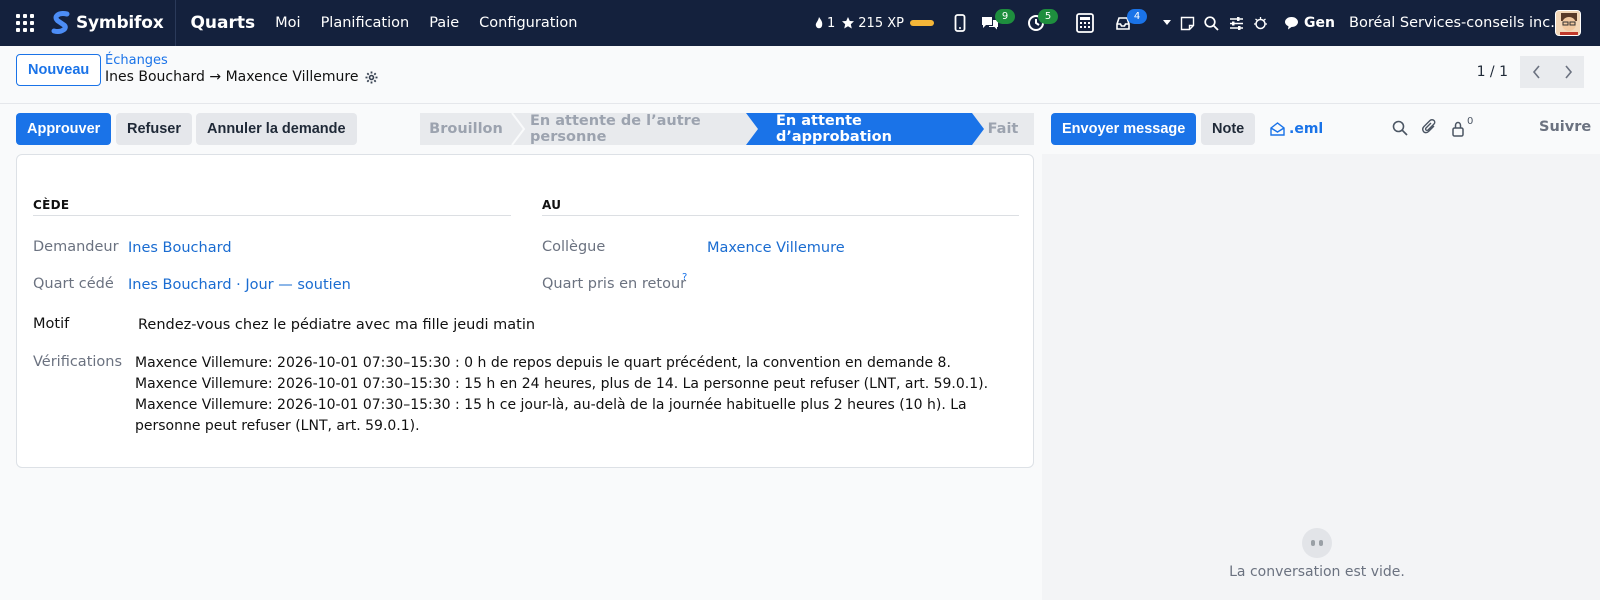 This screenshot has height=600, width=1600. I want to click on grid-icon, so click(25, 23).